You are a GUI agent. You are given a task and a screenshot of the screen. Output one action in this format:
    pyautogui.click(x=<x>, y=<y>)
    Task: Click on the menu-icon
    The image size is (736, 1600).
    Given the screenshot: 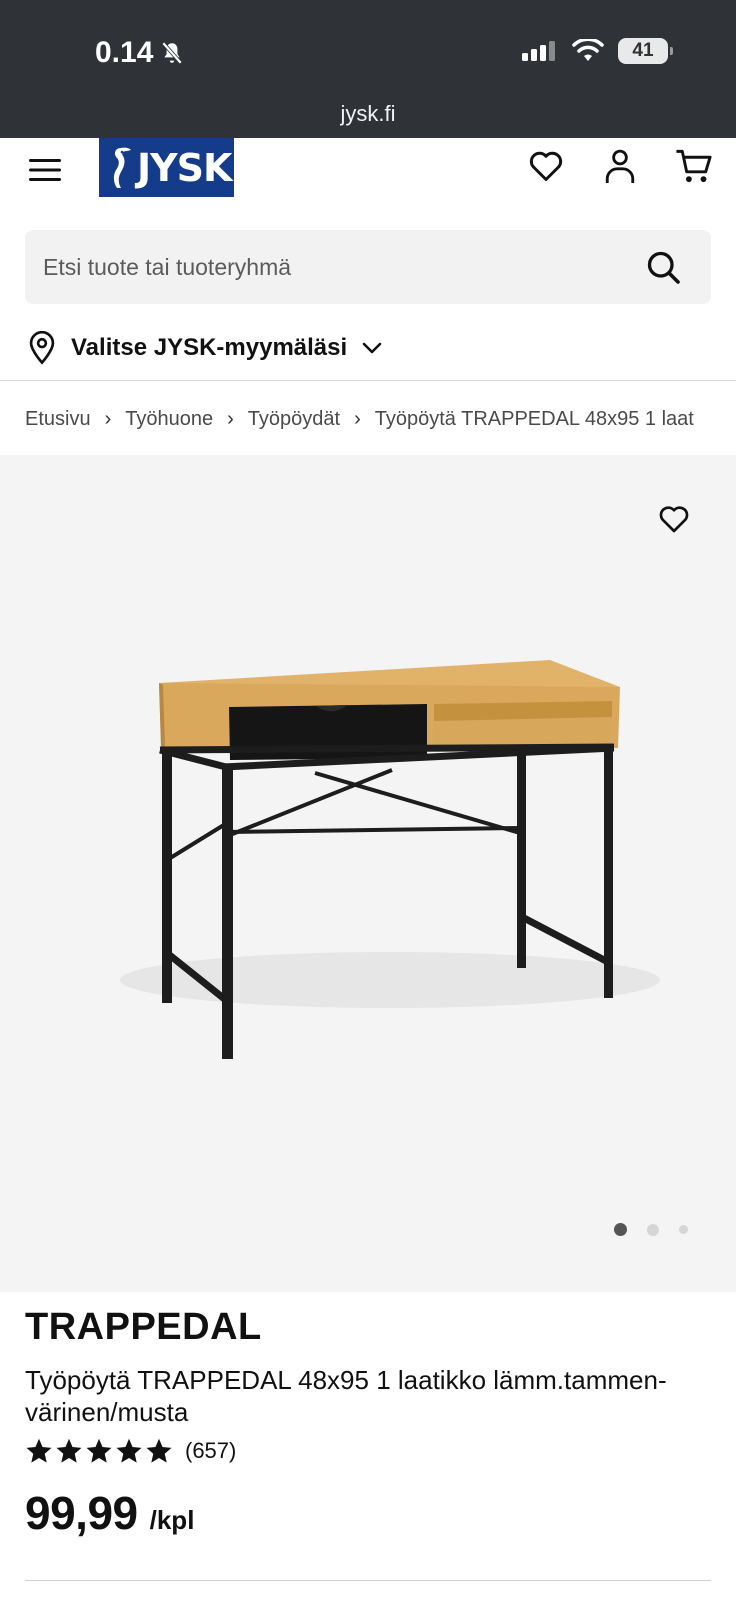 What is the action you would take?
    pyautogui.click(x=45, y=170)
    